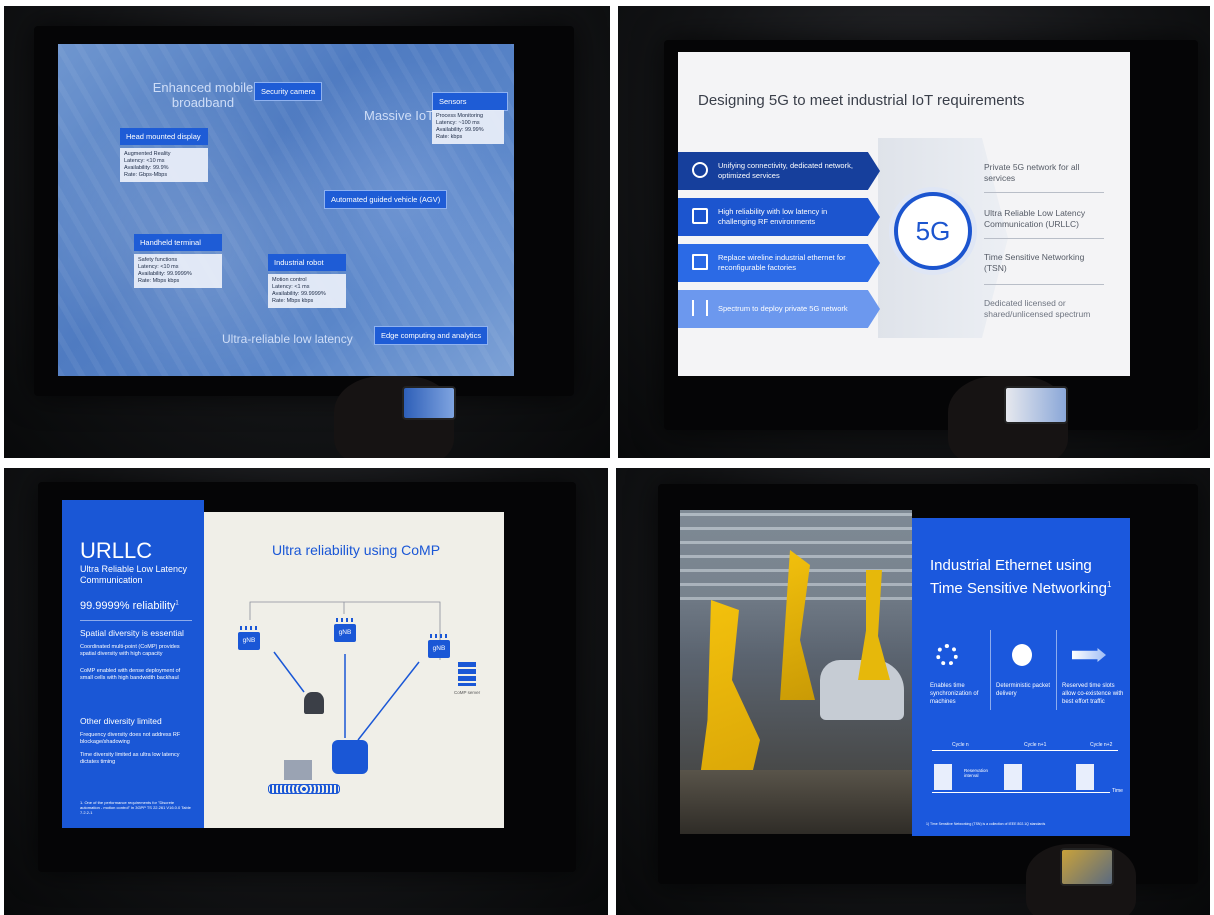 Image resolution: width=1214 pixels, height=915 pixels. What do you see at coordinates (178, 242) in the screenshot?
I see `card-title-handheld-terminal: Handheld terminal` at bounding box center [178, 242].